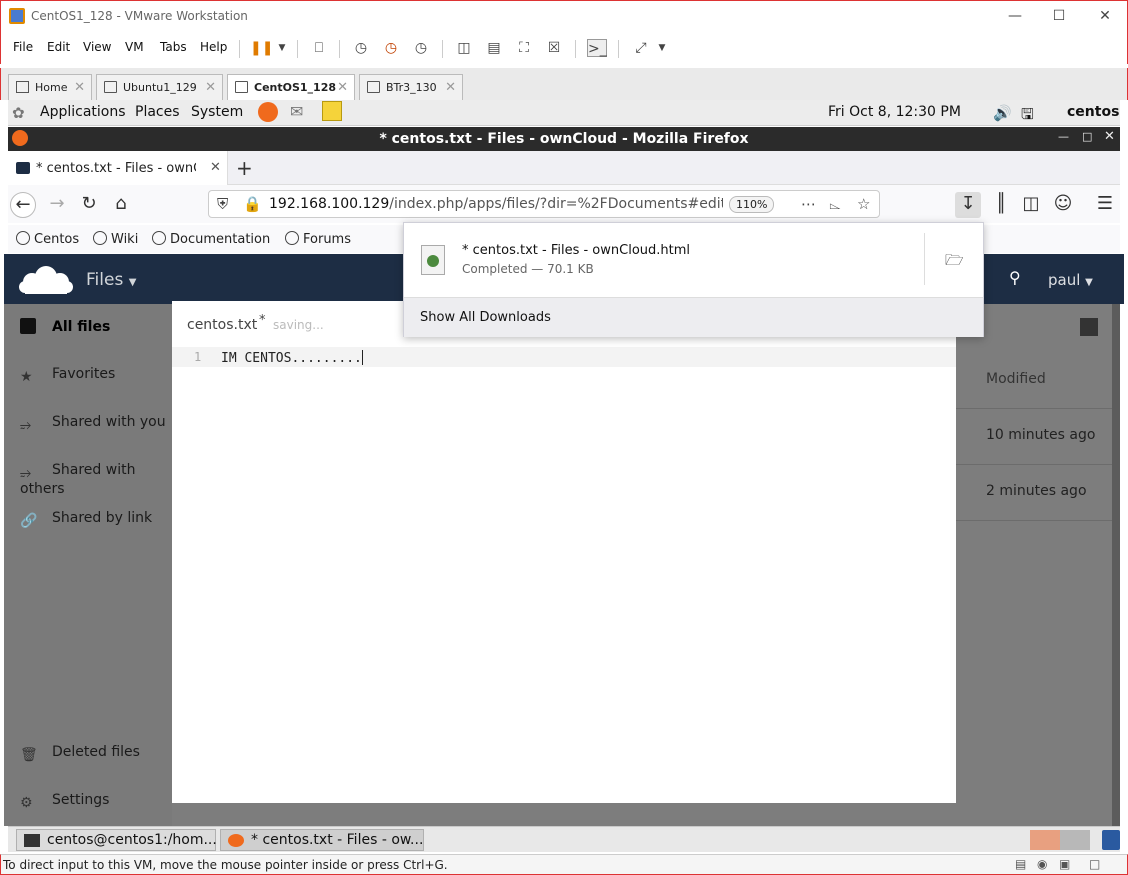  Describe the element at coordinates (954, 262) in the screenshot. I see `open-folder-icon: 🗁` at that location.